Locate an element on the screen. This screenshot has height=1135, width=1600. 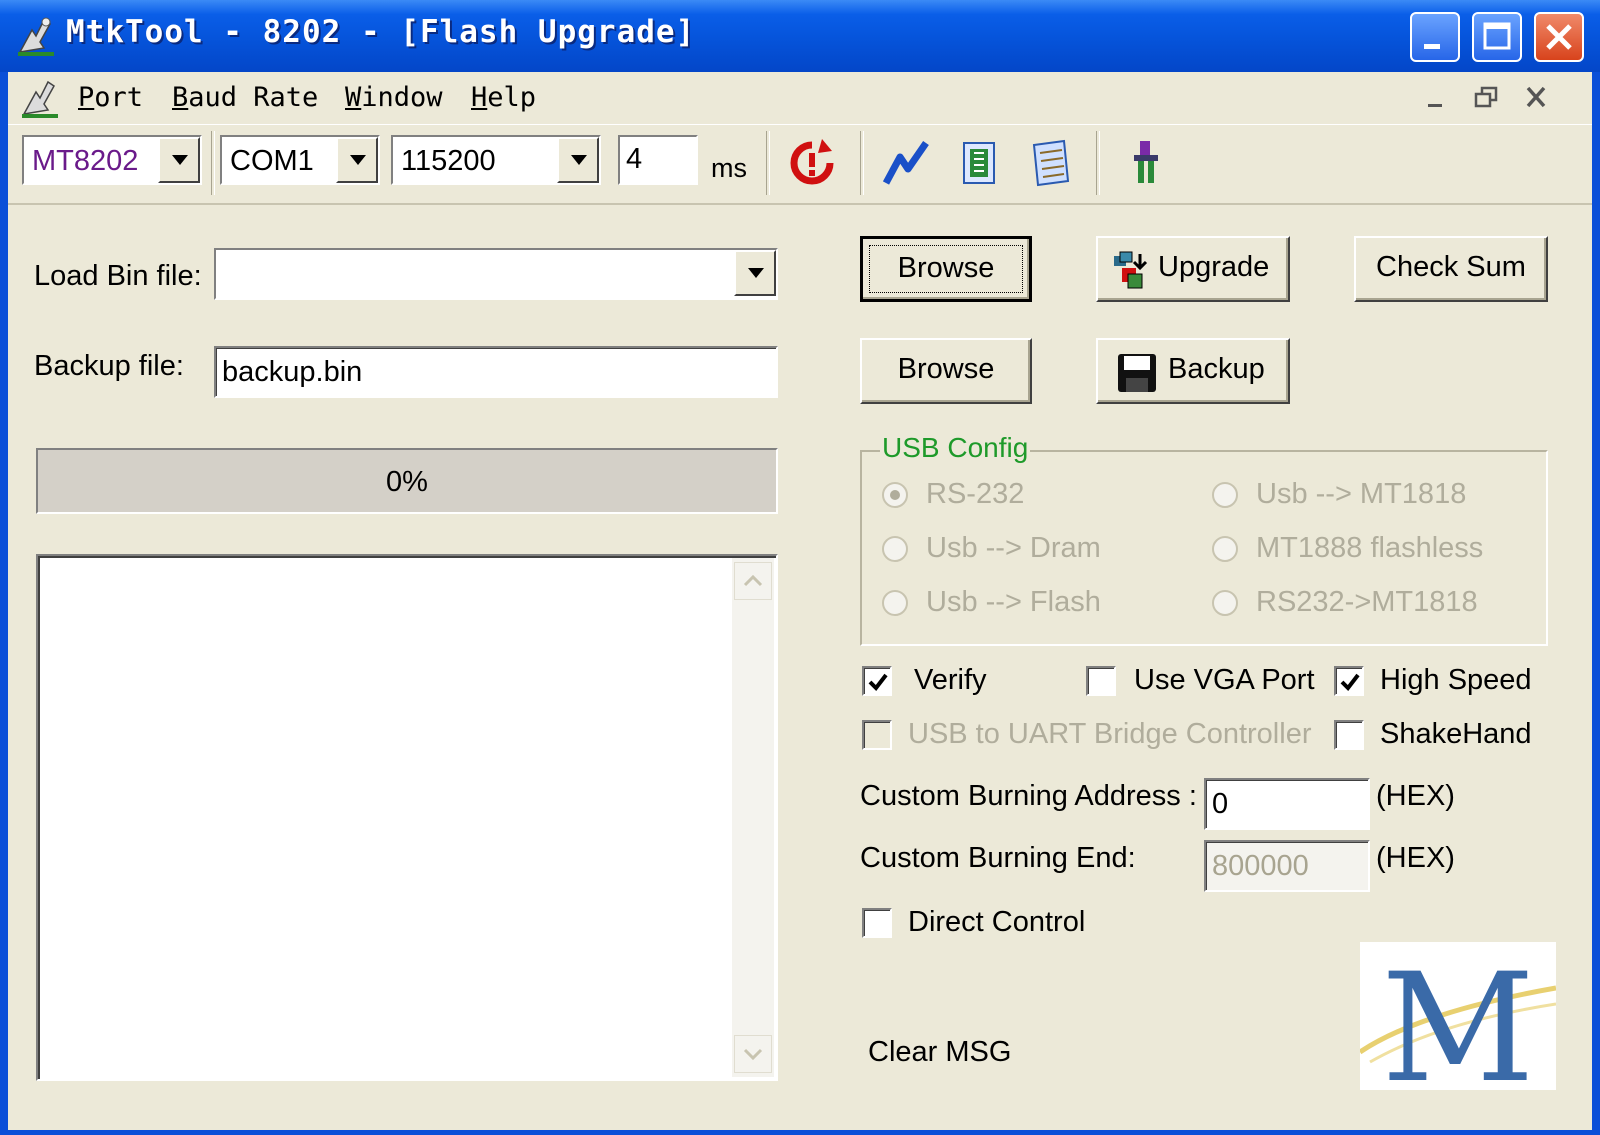
shakehand-checkbox is located at coordinates (1349, 735).